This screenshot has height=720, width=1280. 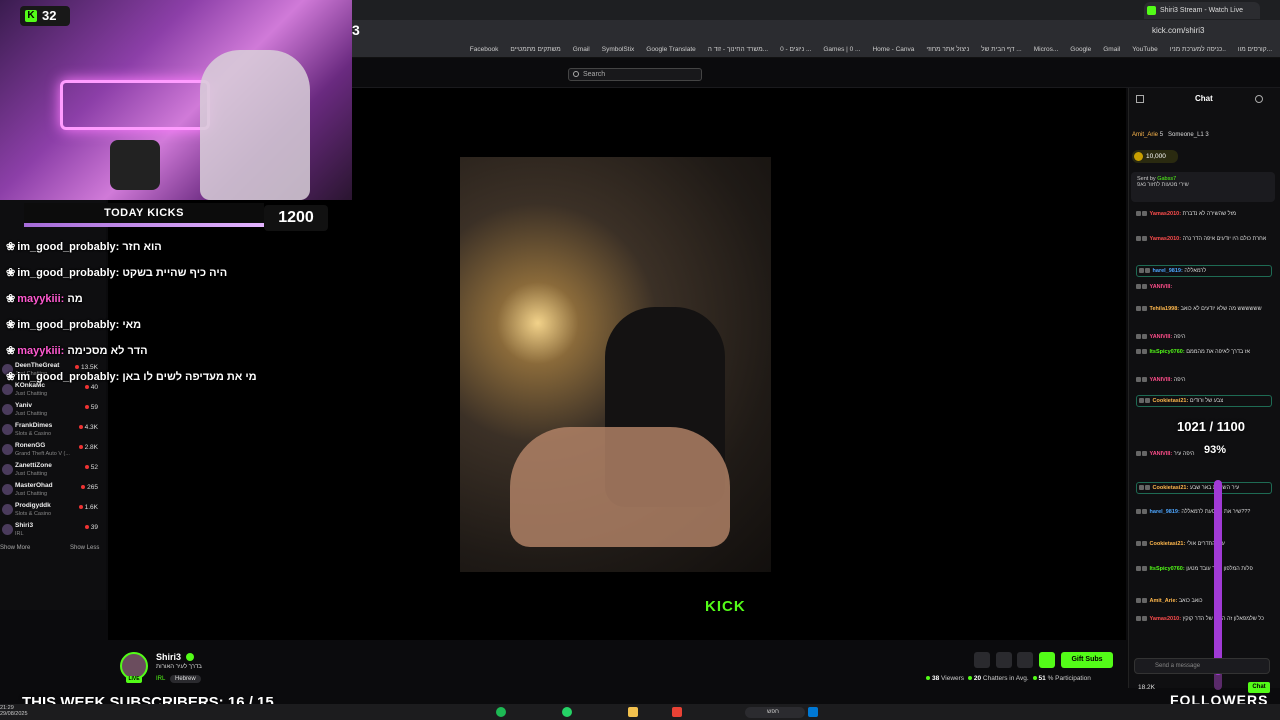 What do you see at coordinates (168, 657) in the screenshot?
I see `channel-name: Shiri3` at bounding box center [168, 657].